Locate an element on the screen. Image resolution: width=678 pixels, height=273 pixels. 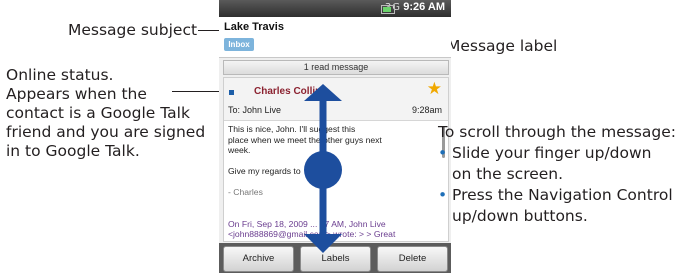
scroll-step-2: • Press the Navigation Control is located at coordinates (557, 195).